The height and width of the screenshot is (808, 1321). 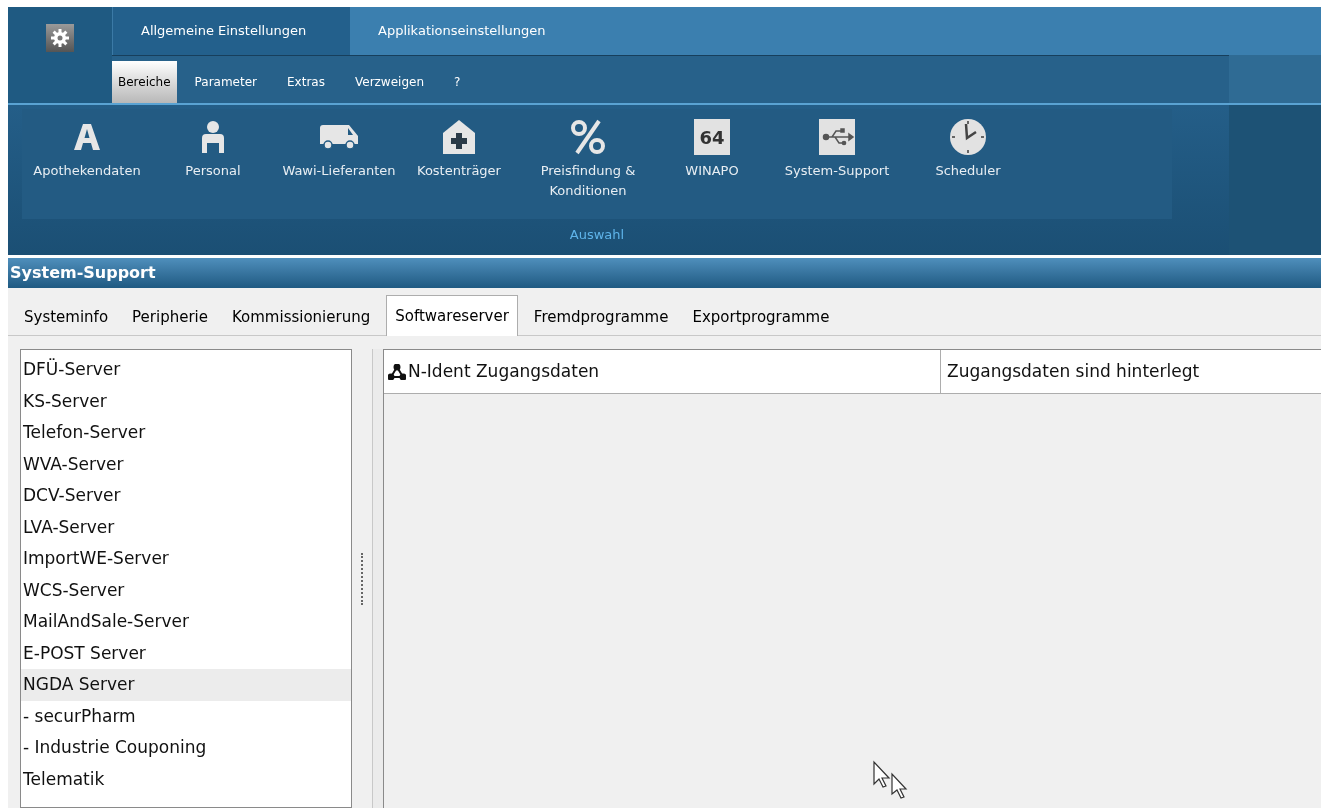 What do you see at coordinates (389, 82) in the screenshot?
I see `ribbon-tab: Verzweigen` at bounding box center [389, 82].